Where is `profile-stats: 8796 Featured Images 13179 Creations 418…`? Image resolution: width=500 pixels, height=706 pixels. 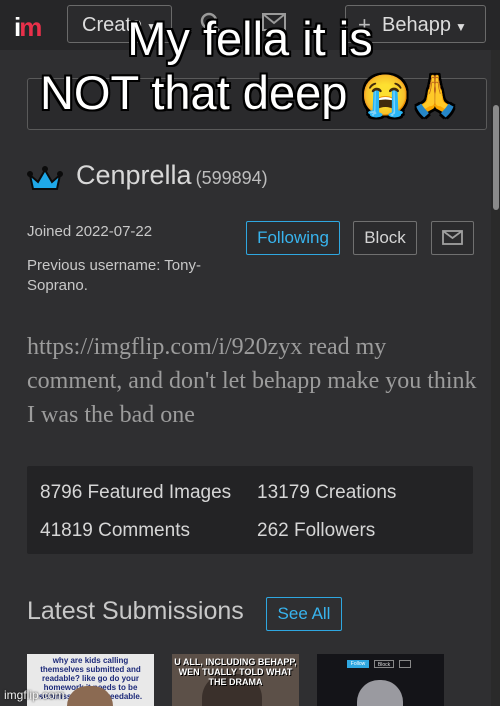 profile-stats: 8796 Featured Images 13179 Creations 418… is located at coordinates (250, 510).